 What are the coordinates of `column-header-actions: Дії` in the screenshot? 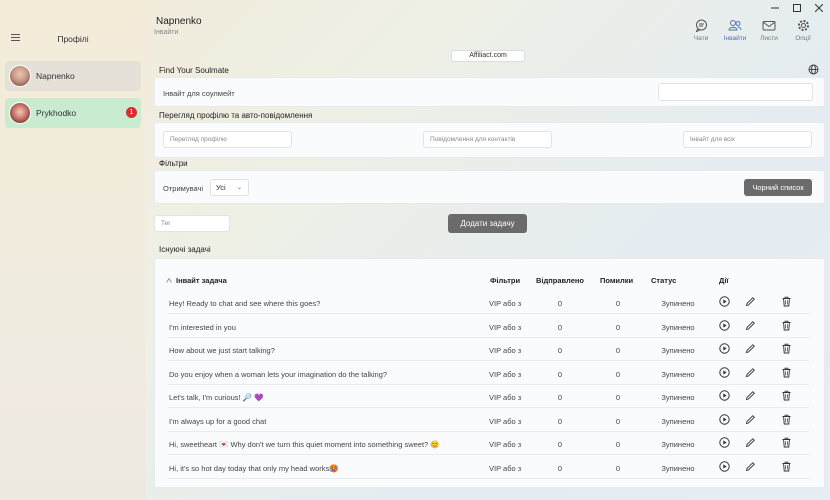 It's located at (724, 280).